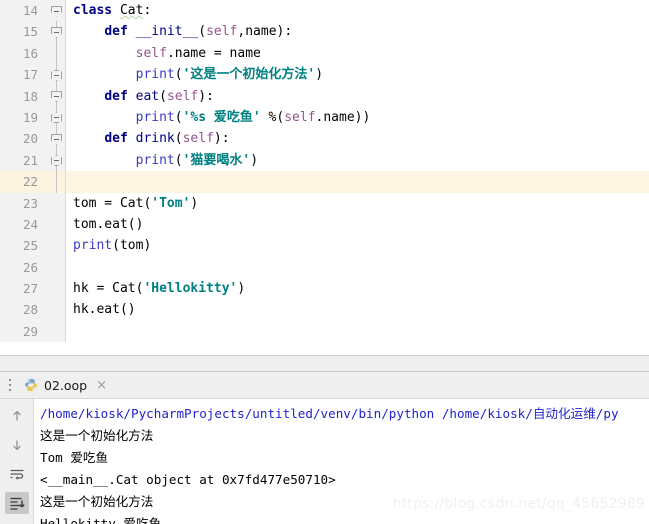 The width and height of the screenshot is (649, 524). I want to click on down-arrow-icon, so click(17, 445).